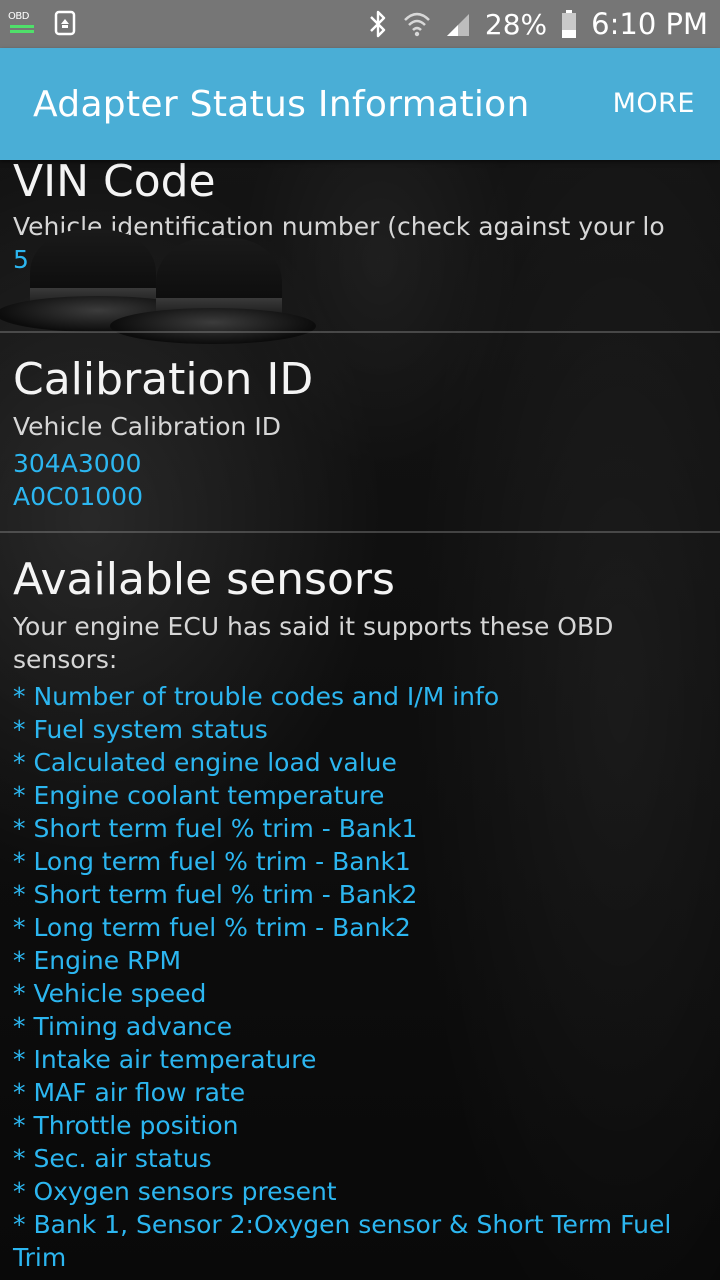 The width and height of the screenshot is (720, 1280). What do you see at coordinates (78, 496) in the screenshot?
I see `calibration-value-2: A0C01000` at bounding box center [78, 496].